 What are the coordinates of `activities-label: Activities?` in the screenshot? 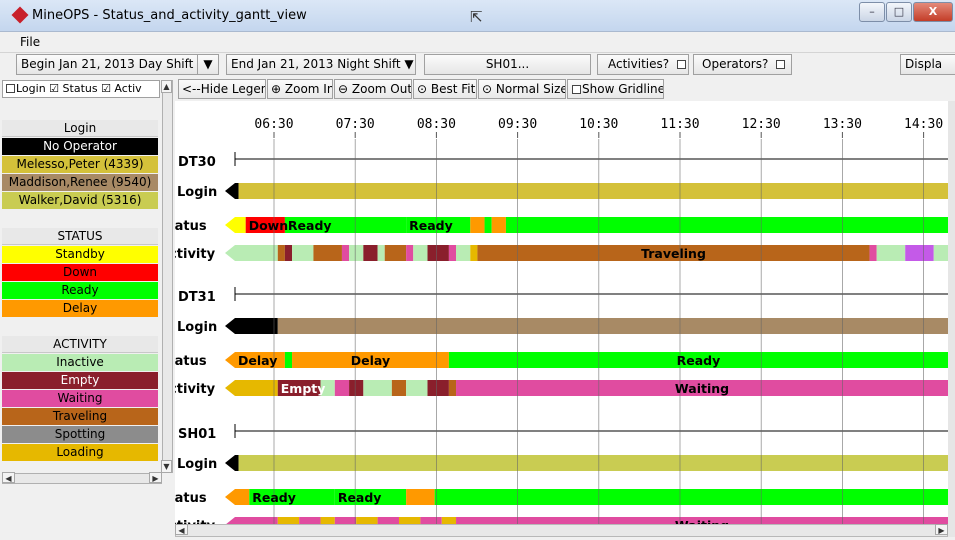 It's located at (639, 64).